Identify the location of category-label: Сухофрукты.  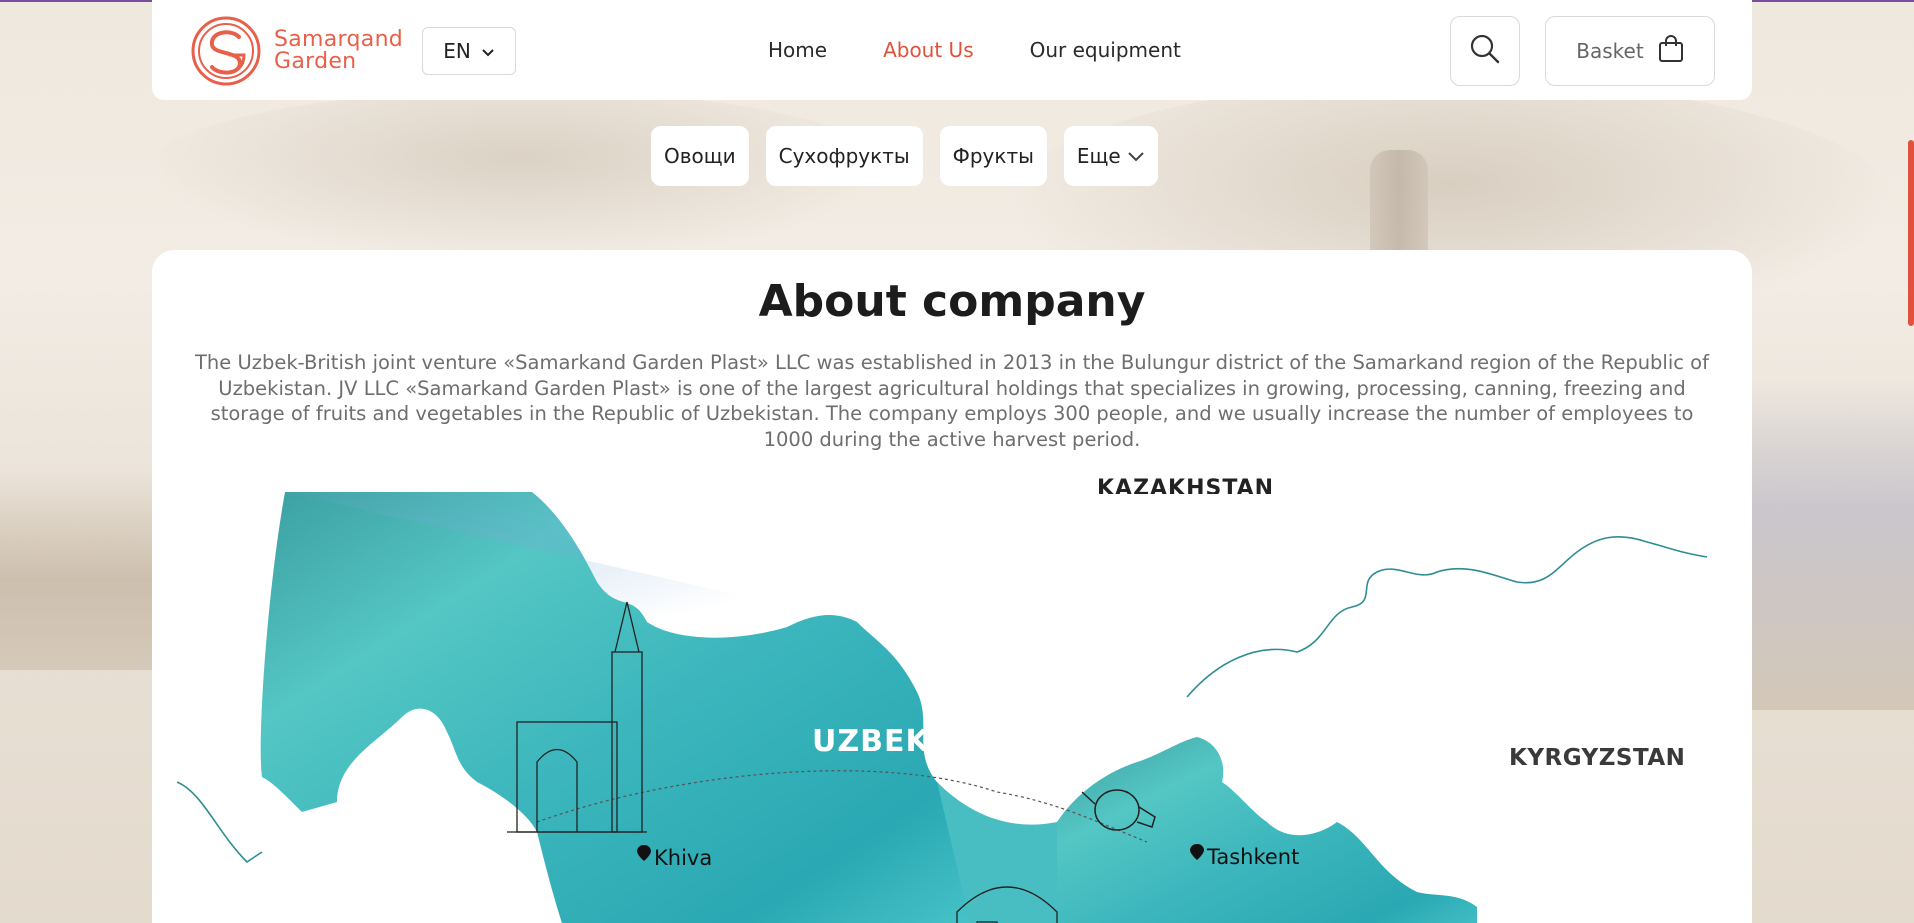
(844, 156).